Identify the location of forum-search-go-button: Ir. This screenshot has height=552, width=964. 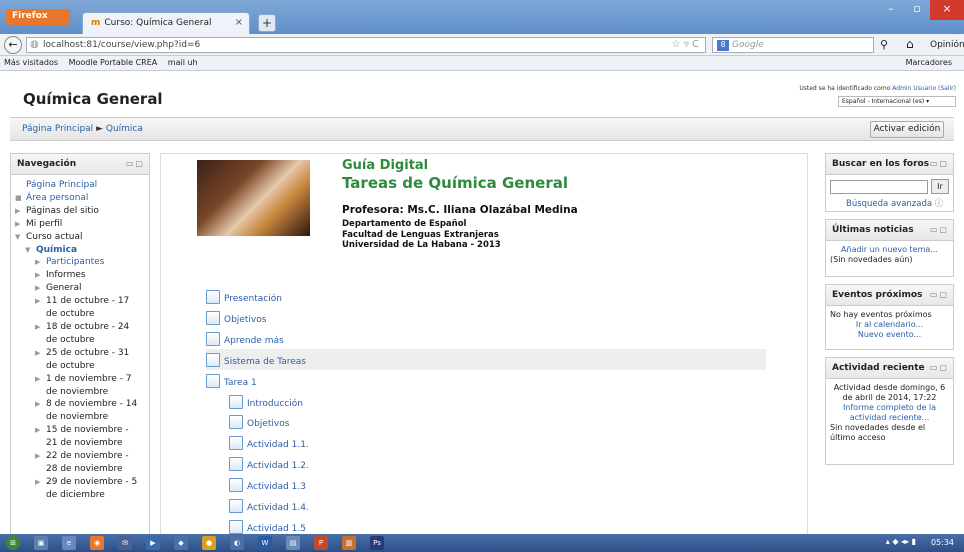
(940, 186).